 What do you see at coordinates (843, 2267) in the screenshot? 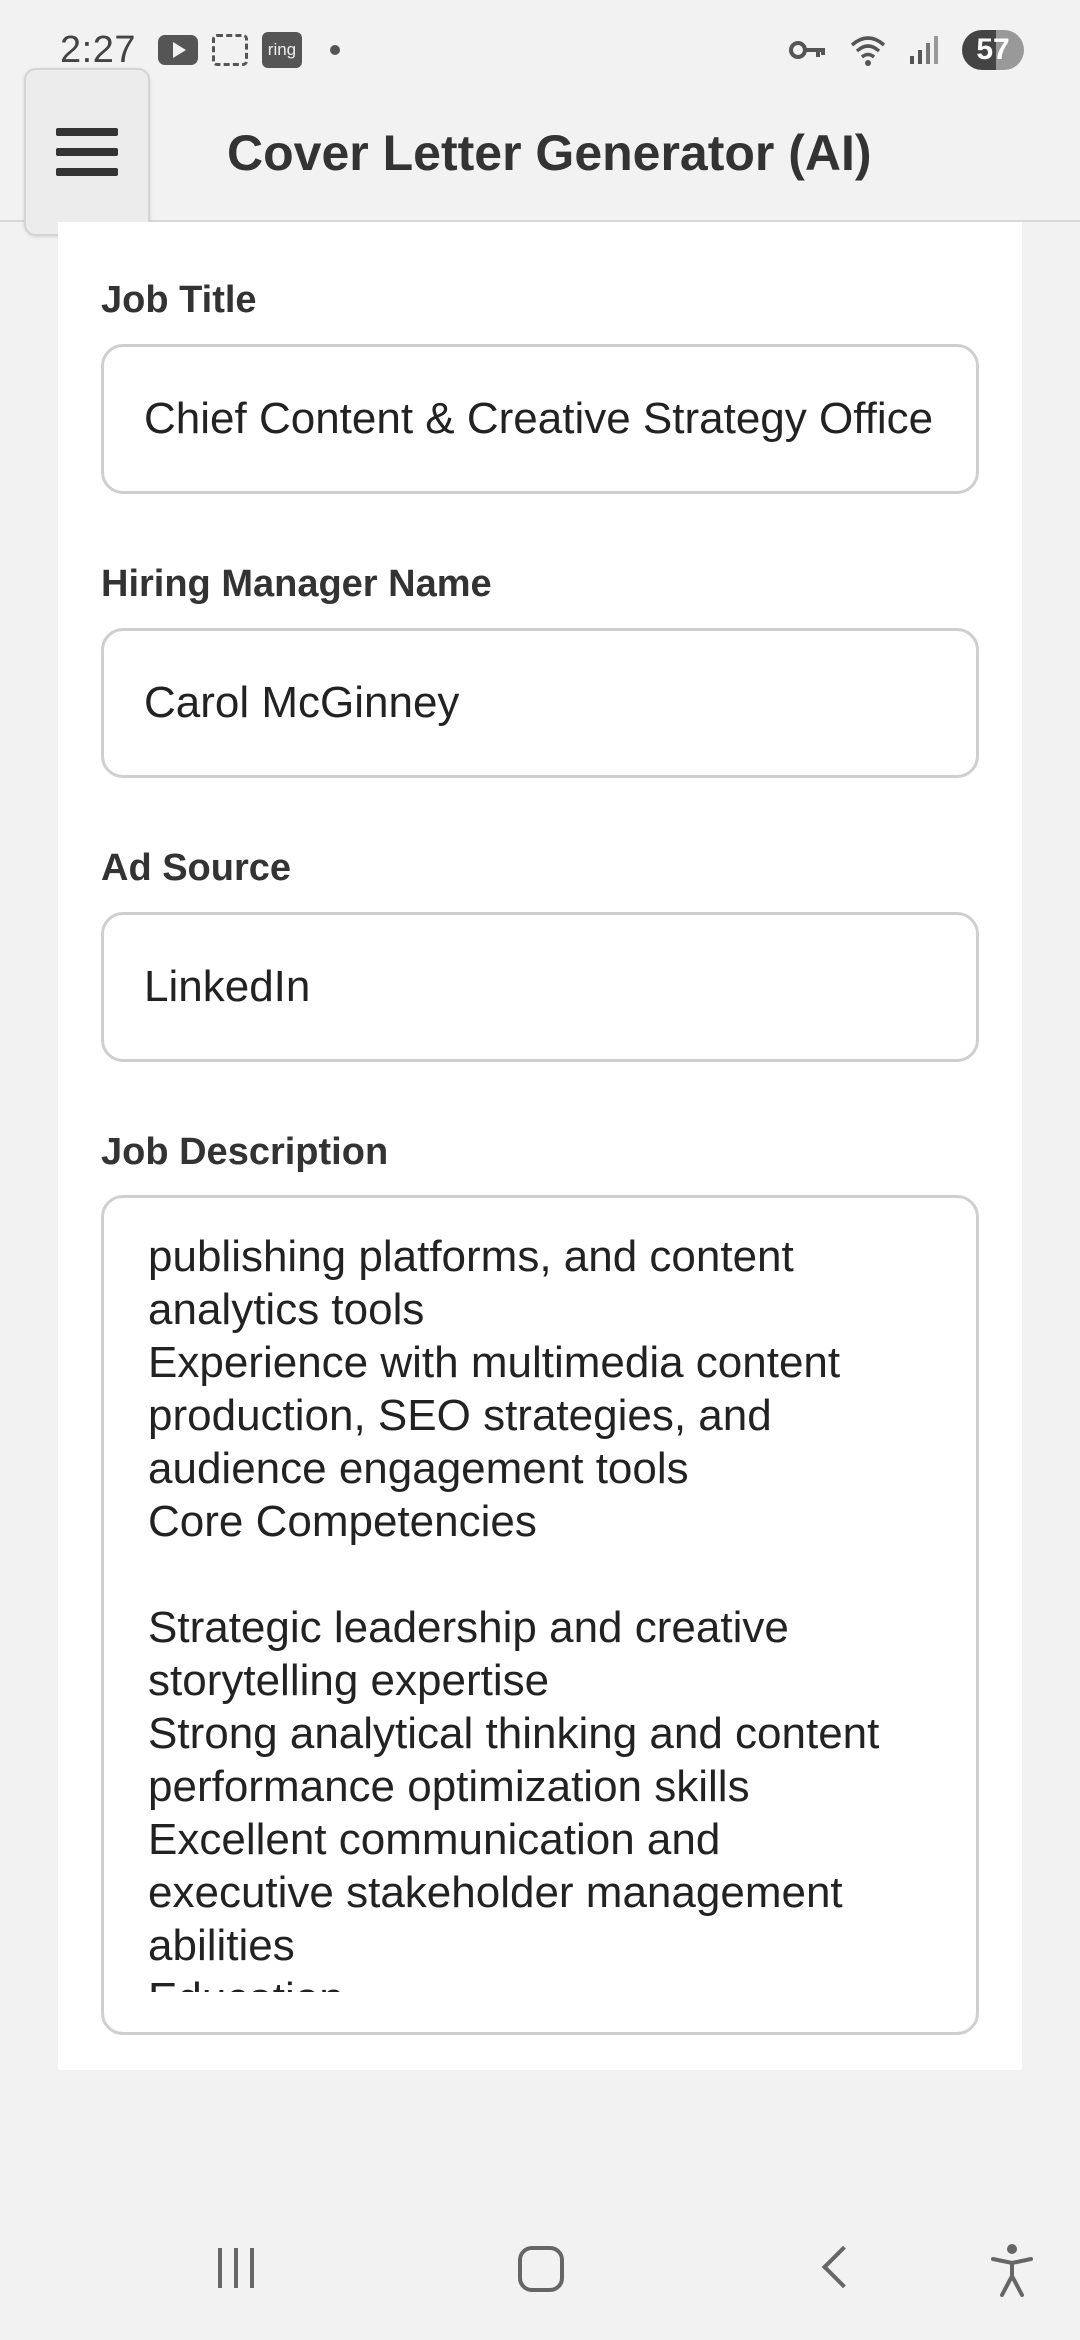
I see `back-button` at bounding box center [843, 2267].